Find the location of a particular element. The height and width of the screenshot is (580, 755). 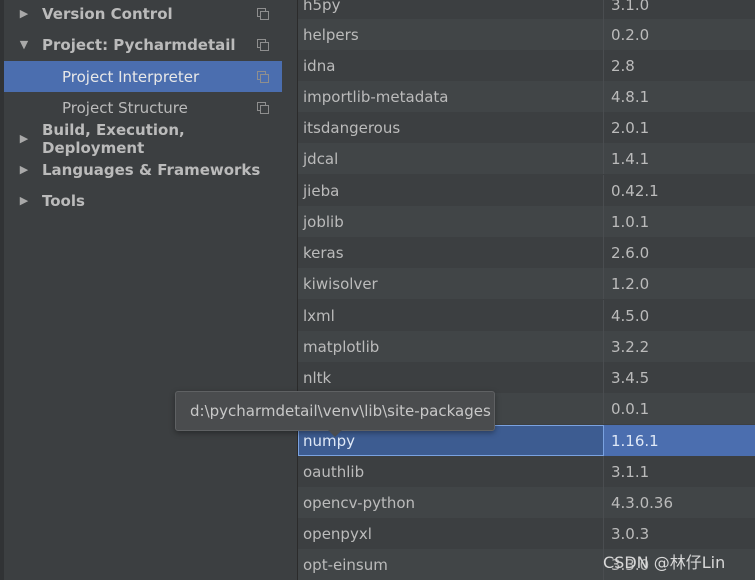

package-version: 3.1.1 is located at coordinates (630, 471).